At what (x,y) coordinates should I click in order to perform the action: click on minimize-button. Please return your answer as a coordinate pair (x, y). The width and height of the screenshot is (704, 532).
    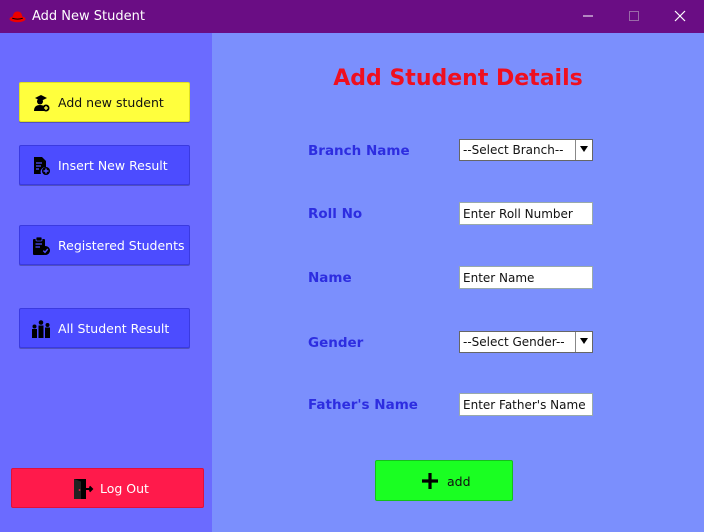
    Looking at the image, I should click on (588, 16).